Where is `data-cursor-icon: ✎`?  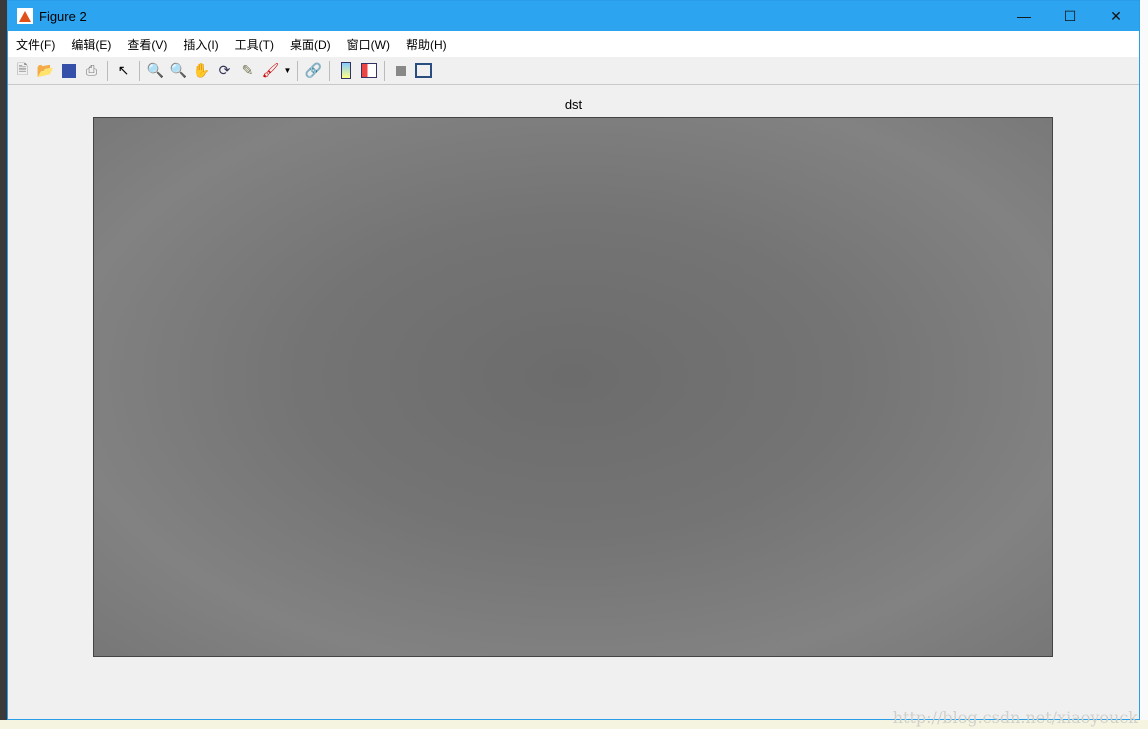
data-cursor-icon: ✎ is located at coordinates (248, 71).